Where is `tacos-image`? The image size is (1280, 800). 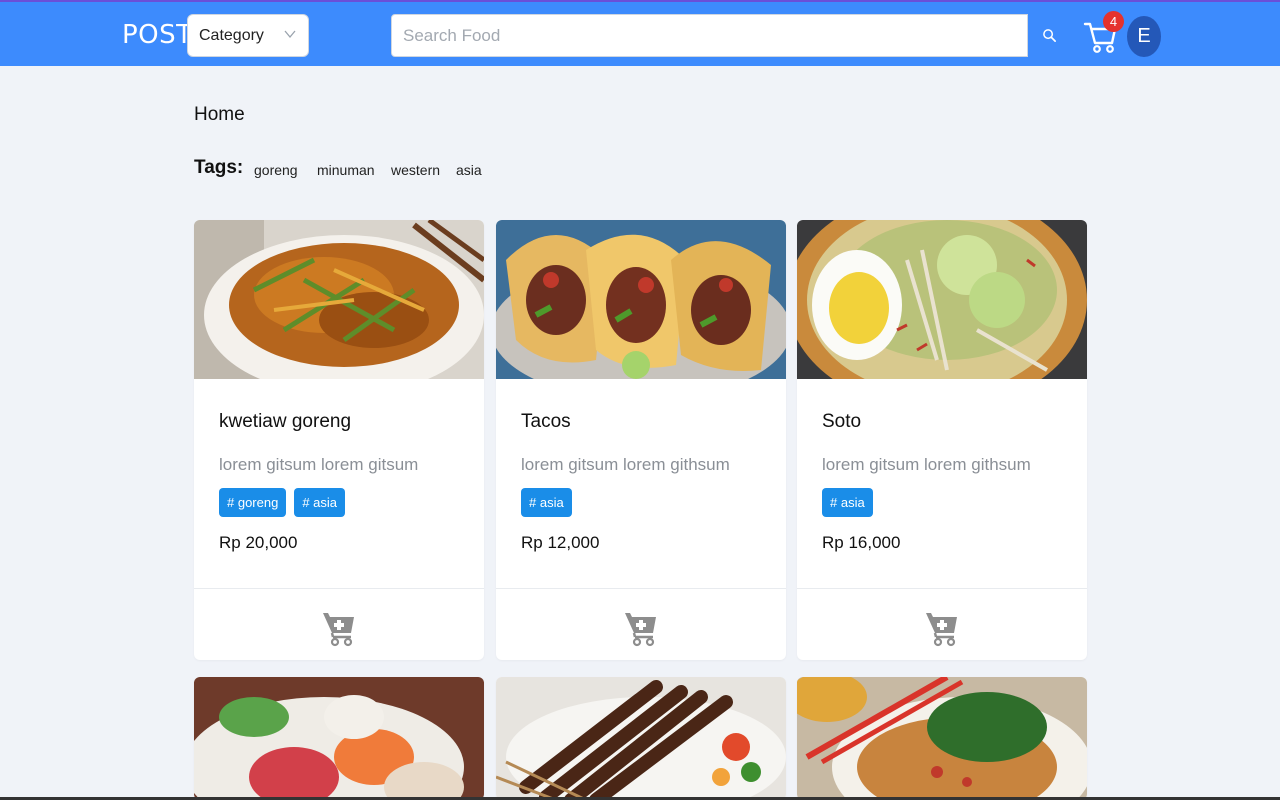
tacos-image is located at coordinates (641, 299).